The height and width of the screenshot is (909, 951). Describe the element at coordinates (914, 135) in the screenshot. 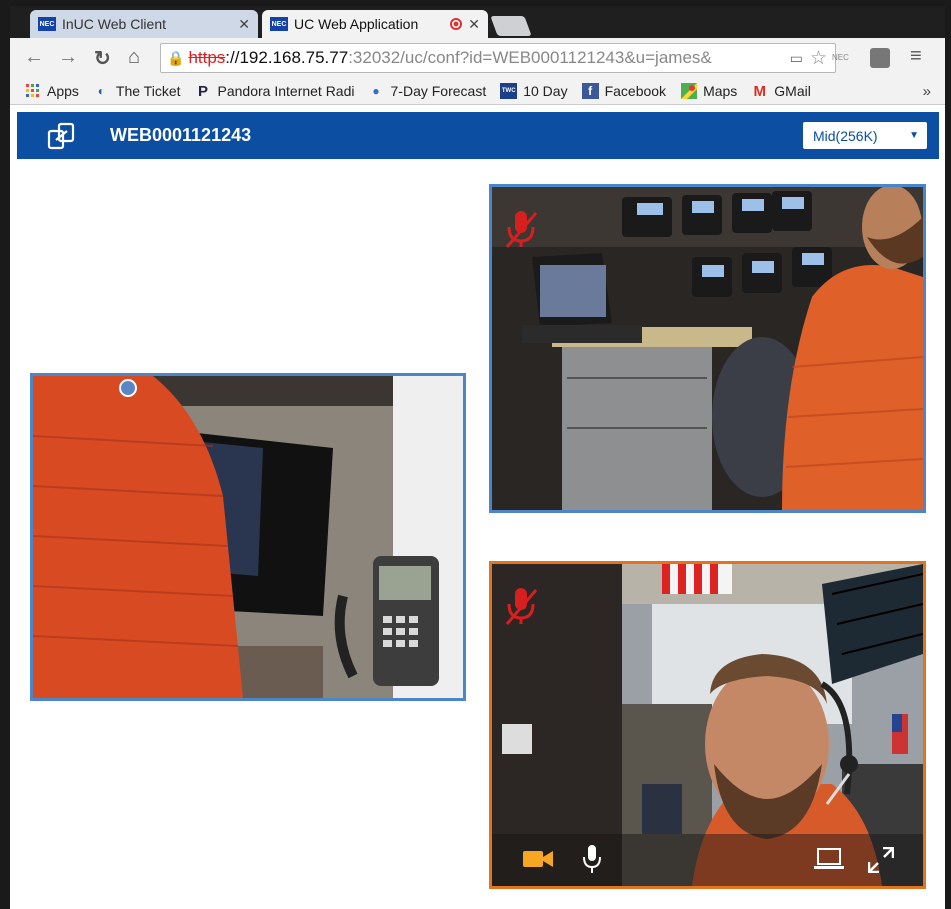

I see `chevron-down-icon: ▼` at that location.